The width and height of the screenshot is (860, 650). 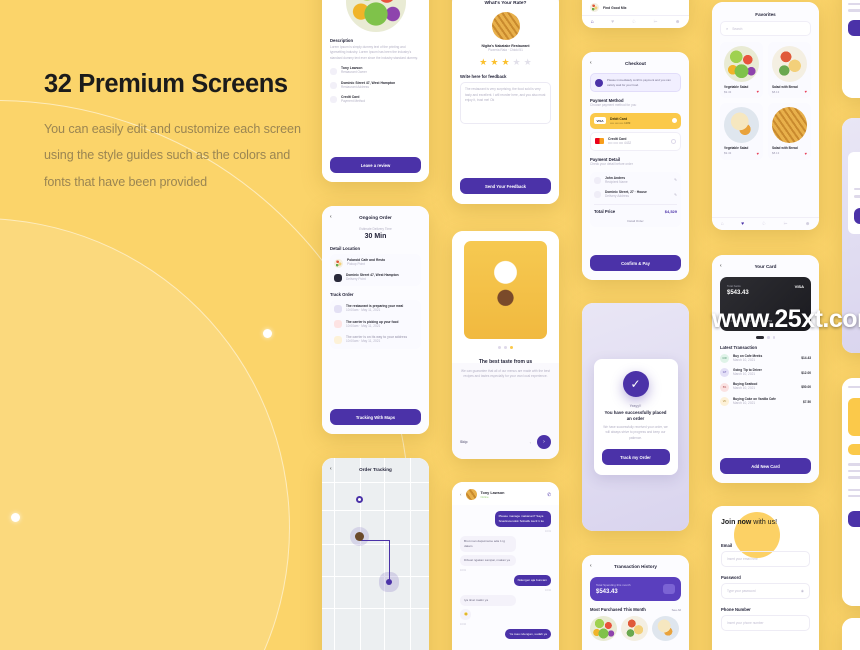 I want to click on partial-chip, so click(x=854, y=450).